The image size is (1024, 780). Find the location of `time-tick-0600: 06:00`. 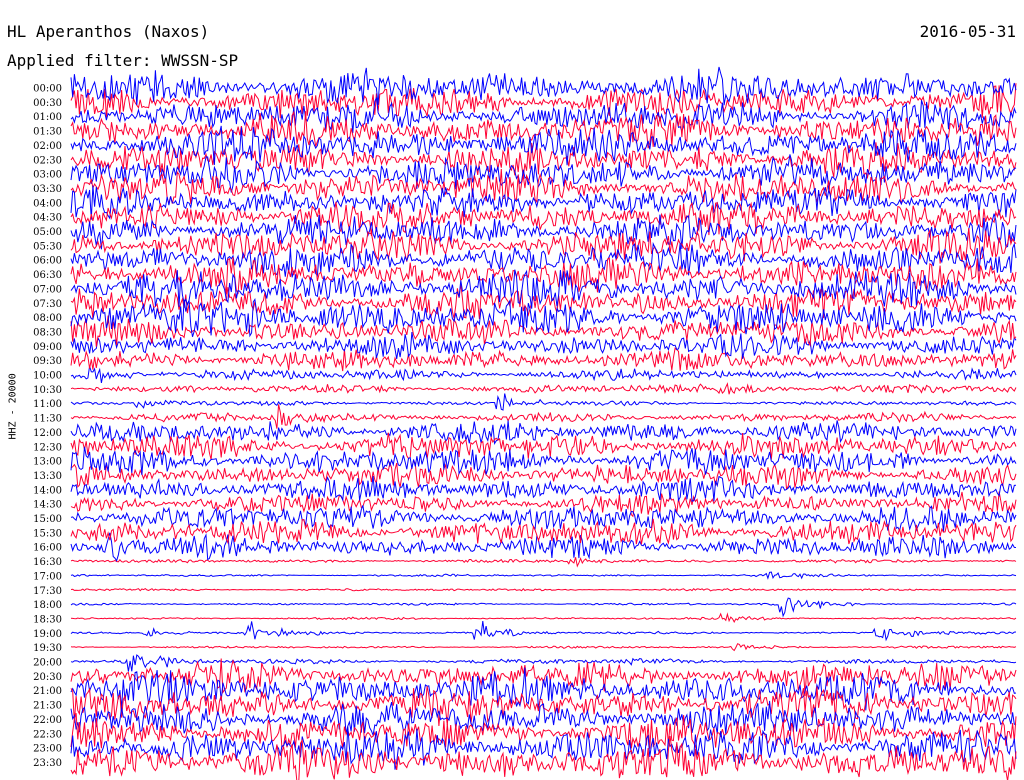

time-tick-0600: 06:00 is located at coordinates (47, 261).